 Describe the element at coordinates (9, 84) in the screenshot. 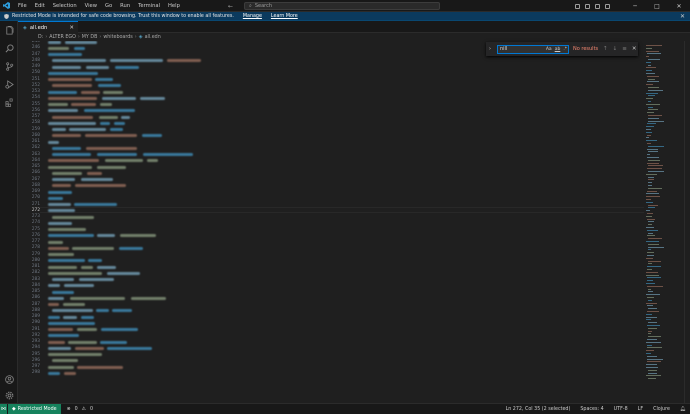

I see `run-debug-icon` at that location.